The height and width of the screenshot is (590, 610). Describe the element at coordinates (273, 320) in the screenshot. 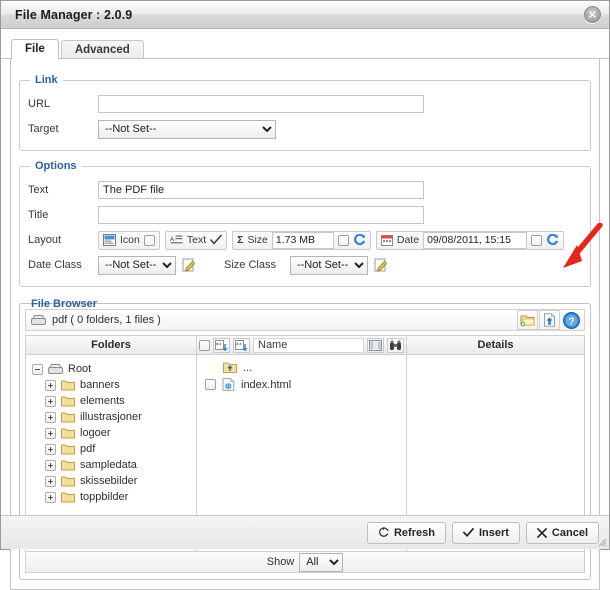

I see `current-path: pdf ( 0 folders, 1 files )` at that location.